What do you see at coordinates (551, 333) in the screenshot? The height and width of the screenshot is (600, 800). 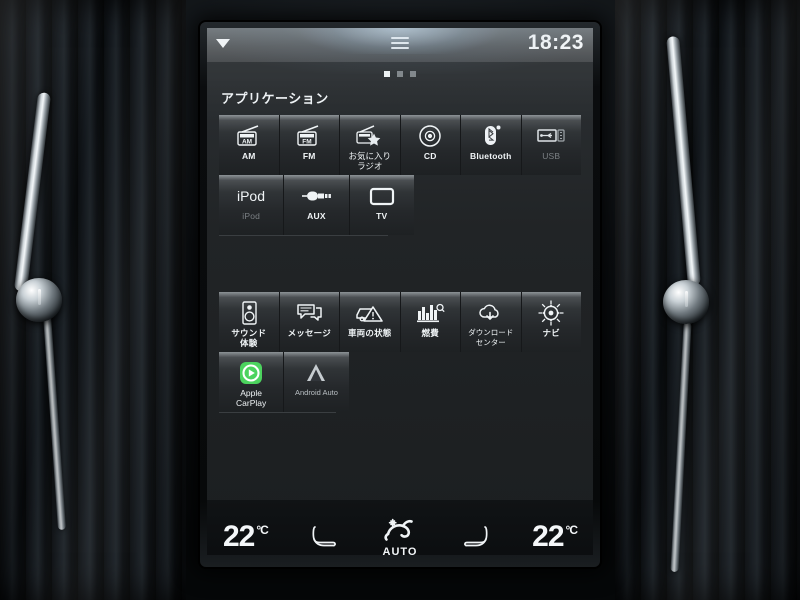 I see `app-tile-label: ナビ` at bounding box center [551, 333].